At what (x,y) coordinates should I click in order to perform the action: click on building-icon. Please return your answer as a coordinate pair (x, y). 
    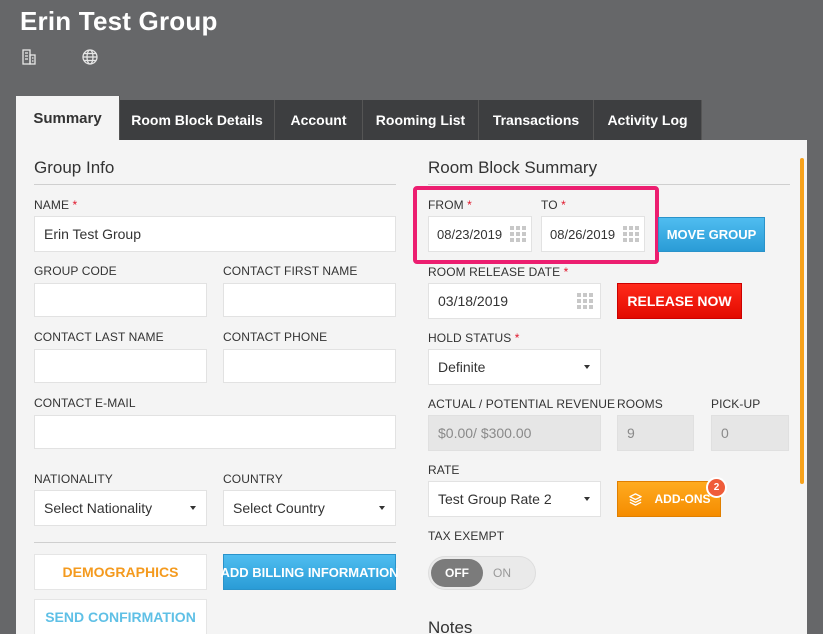
    Looking at the image, I should click on (29, 57).